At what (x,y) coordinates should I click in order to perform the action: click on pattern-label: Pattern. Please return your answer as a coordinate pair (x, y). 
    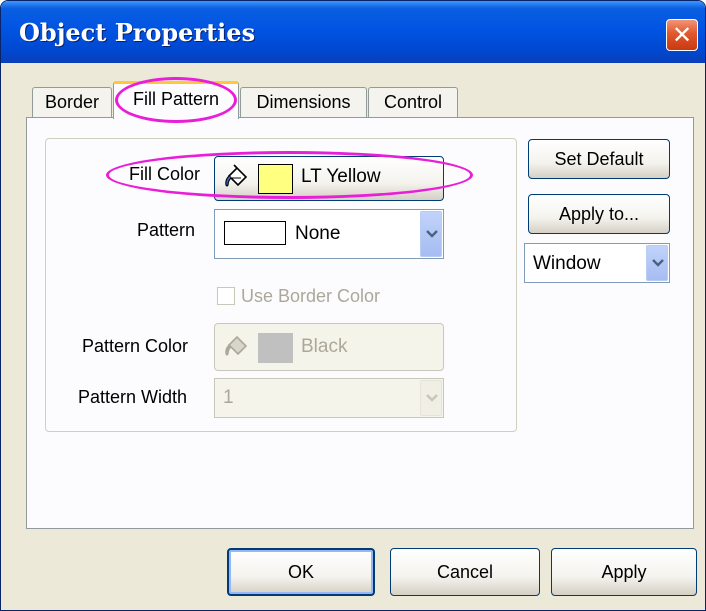
    Looking at the image, I should click on (166, 230).